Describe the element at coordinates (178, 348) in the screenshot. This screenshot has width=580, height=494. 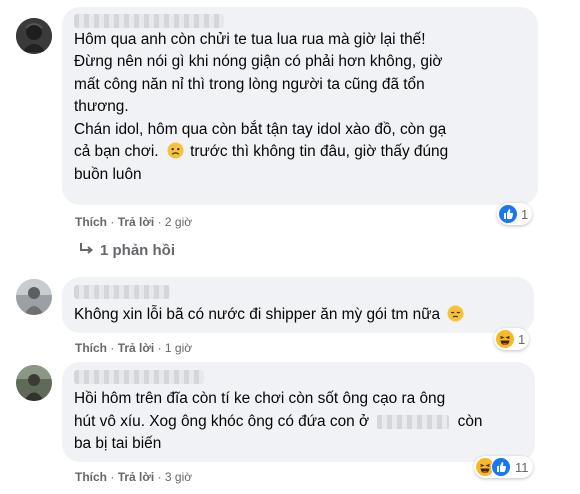
I see `timestamp: 1 giờ` at that location.